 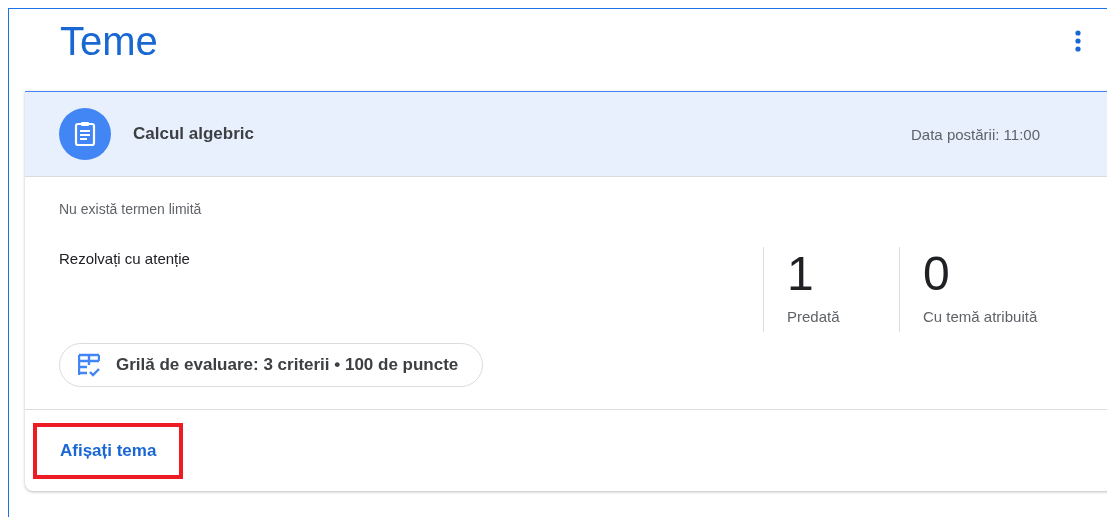 I want to click on rubric-chip: Grilă de evaluare: 3 criterii • 100 de puncte, so click(x=271, y=365).